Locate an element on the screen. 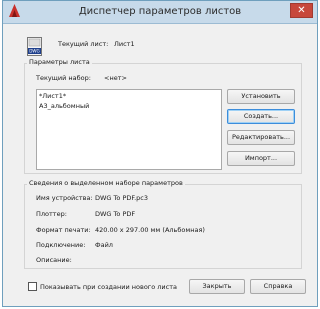  plotter-value: DWG To PDF is located at coordinates (115, 214).